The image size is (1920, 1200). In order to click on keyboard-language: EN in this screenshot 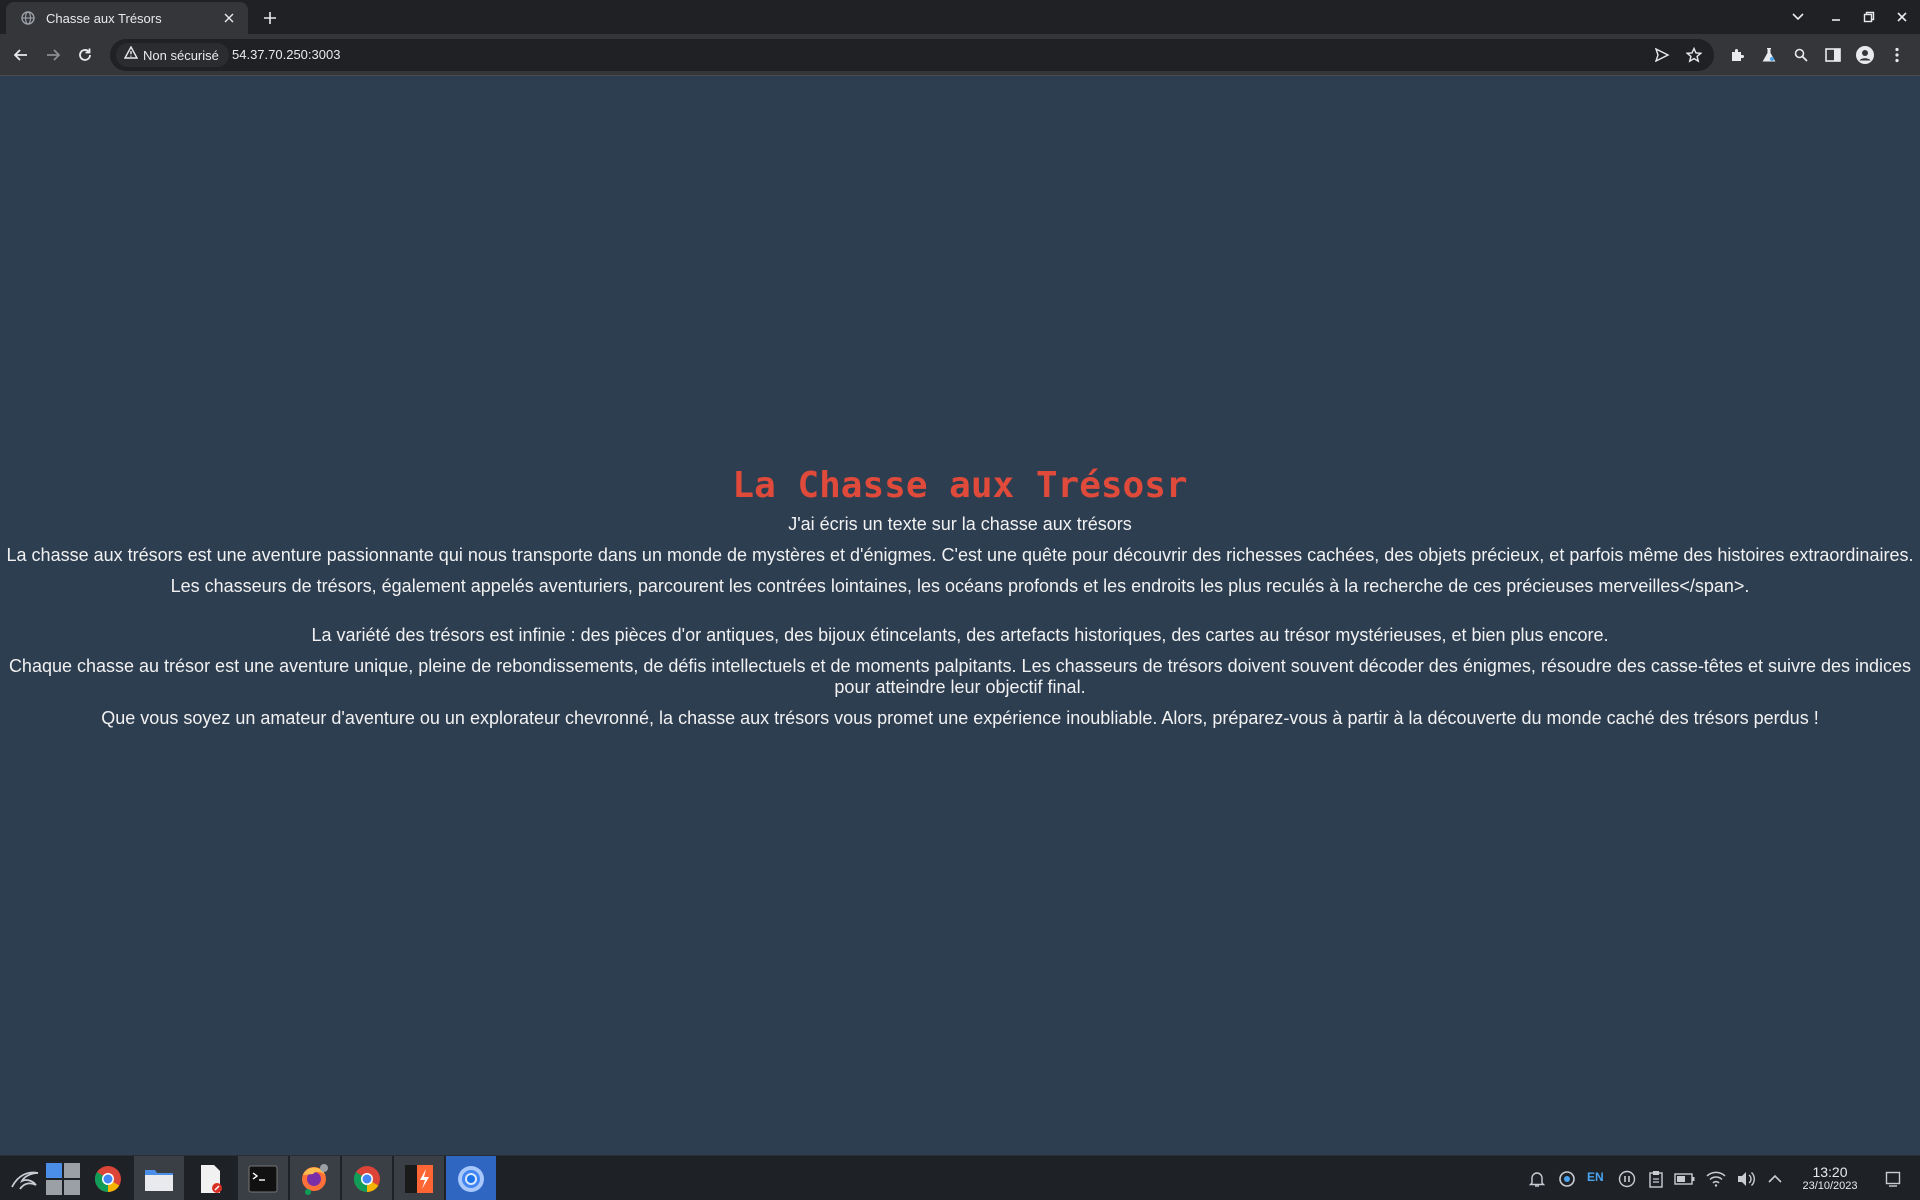, I will do `click(1595, 1177)`.